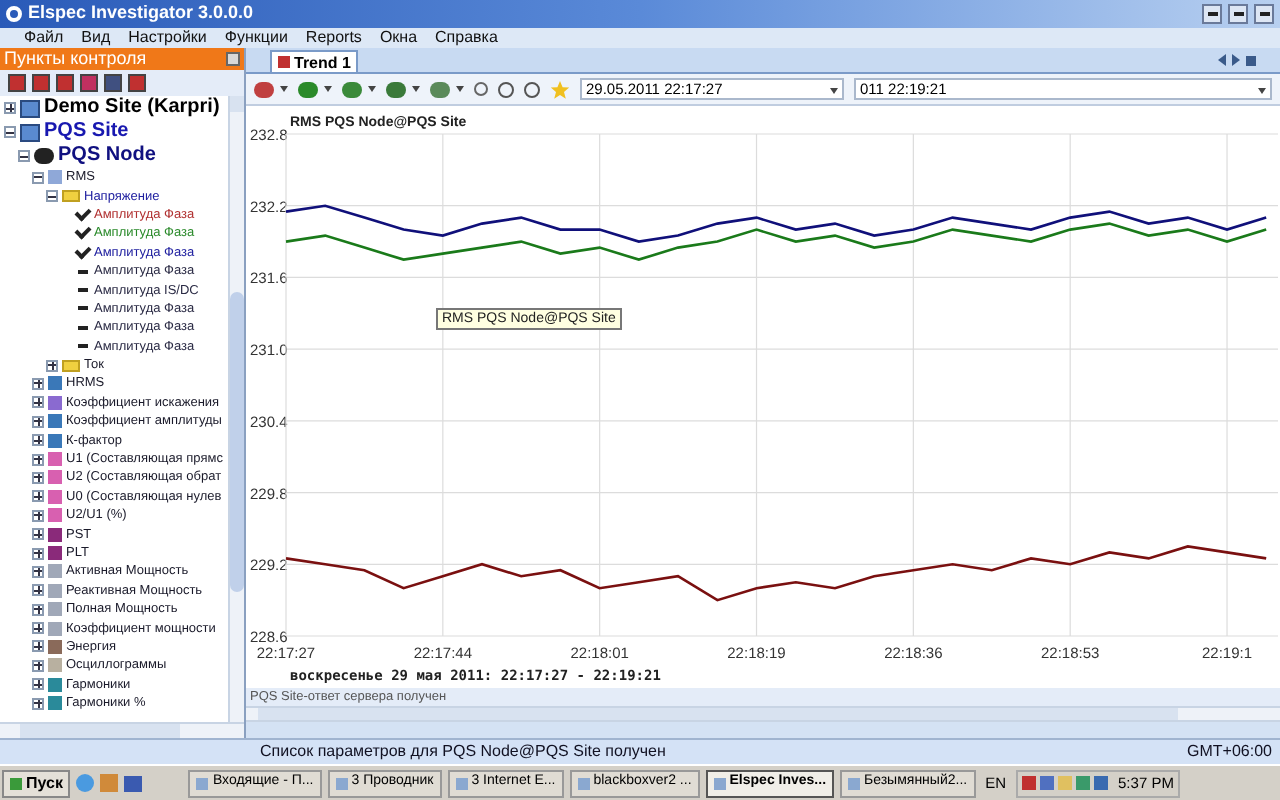  Describe the element at coordinates (398, 38) in the screenshot. I see `menu-item: Окна` at that location.